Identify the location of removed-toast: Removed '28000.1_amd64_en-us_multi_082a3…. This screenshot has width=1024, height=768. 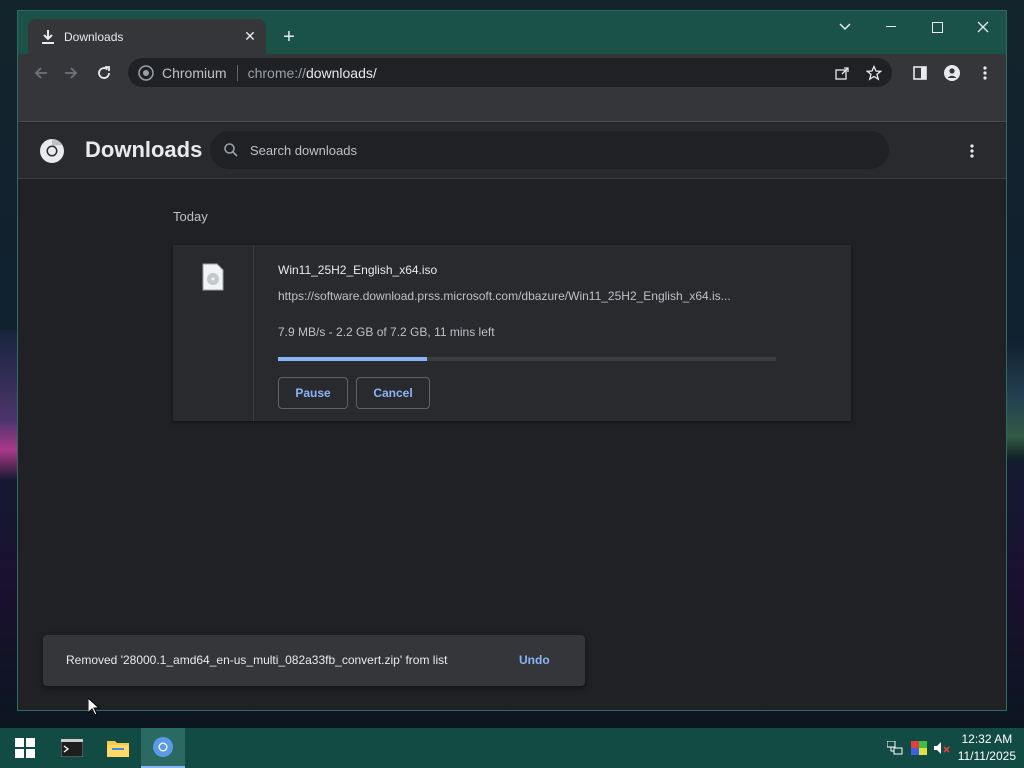
(314, 660).